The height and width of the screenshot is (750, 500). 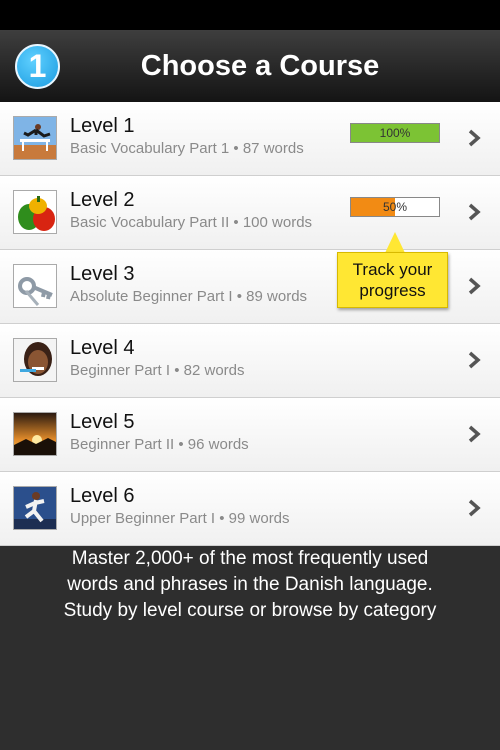 What do you see at coordinates (102, 422) in the screenshot?
I see `course-title: Level 5` at bounding box center [102, 422].